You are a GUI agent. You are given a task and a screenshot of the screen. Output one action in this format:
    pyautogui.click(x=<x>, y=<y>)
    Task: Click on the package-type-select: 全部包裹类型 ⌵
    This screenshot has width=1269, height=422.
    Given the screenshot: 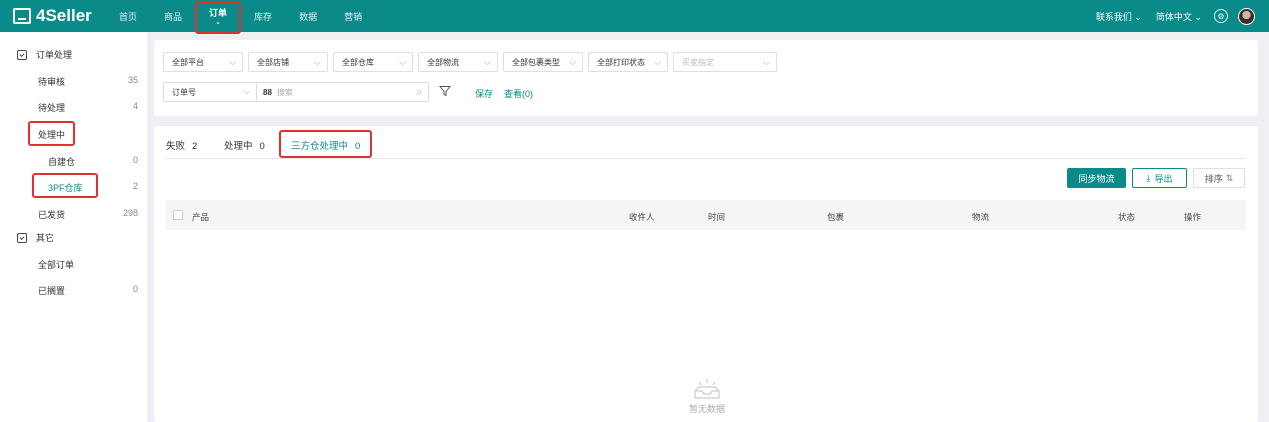 What is the action you would take?
    pyautogui.click(x=543, y=62)
    